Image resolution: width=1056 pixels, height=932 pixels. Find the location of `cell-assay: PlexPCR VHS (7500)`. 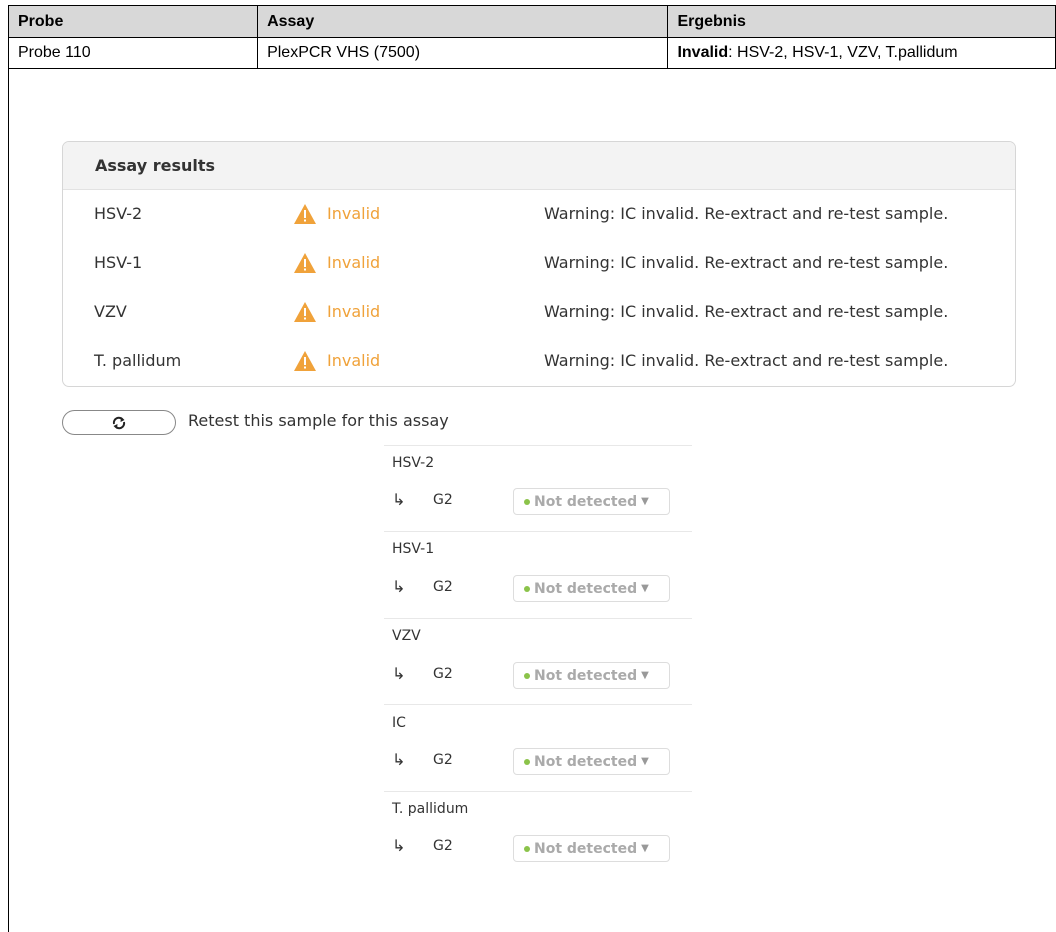

cell-assay: PlexPCR VHS (7500) is located at coordinates (463, 53).